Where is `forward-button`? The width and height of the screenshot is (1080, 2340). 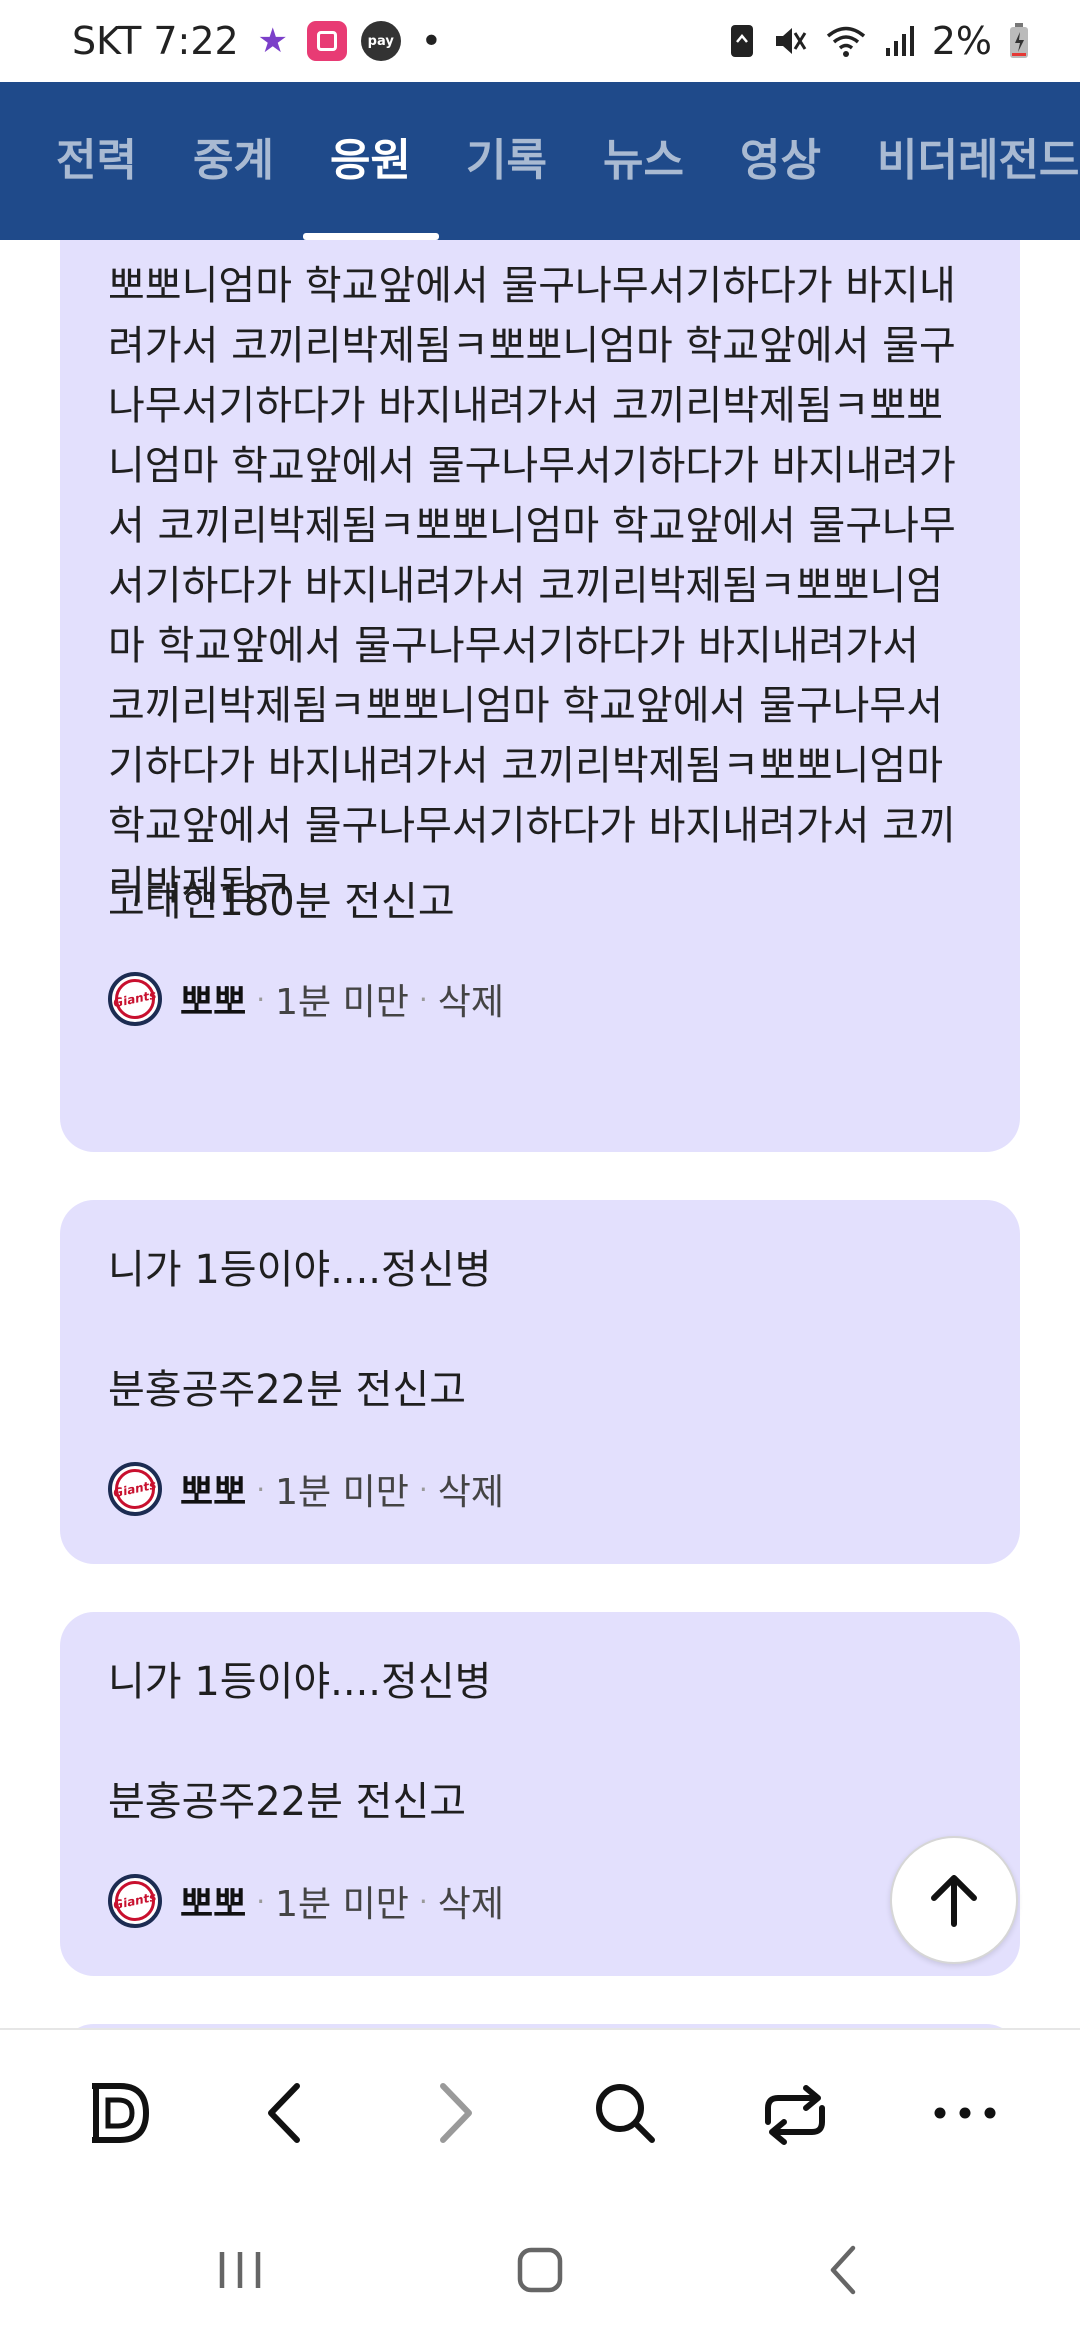 forward-button is located at coordinates (455, 2113).